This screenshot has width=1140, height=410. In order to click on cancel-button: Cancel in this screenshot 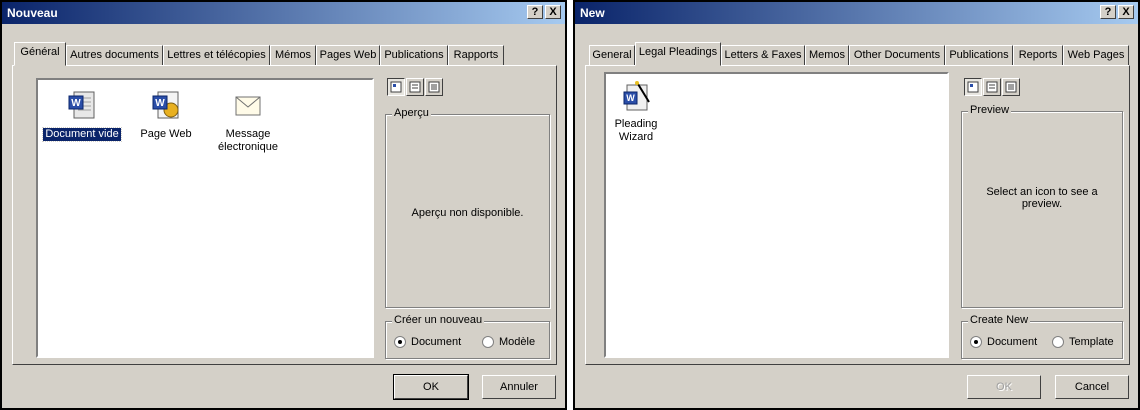, I will do `click(1092, 387)`.